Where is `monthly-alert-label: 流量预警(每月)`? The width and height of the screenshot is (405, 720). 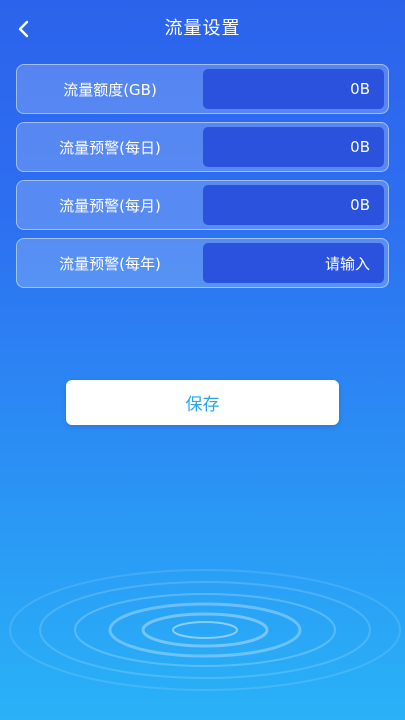 monthly-alert-label: 流量预警(每月) is located at coordinates (110, 205).